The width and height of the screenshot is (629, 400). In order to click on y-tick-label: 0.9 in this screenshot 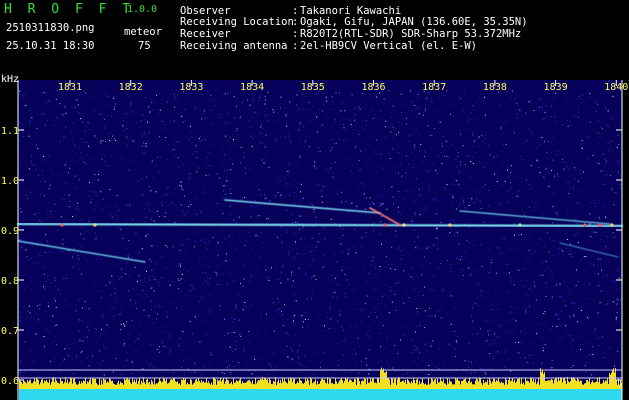, I will do `click(10, 231)`.